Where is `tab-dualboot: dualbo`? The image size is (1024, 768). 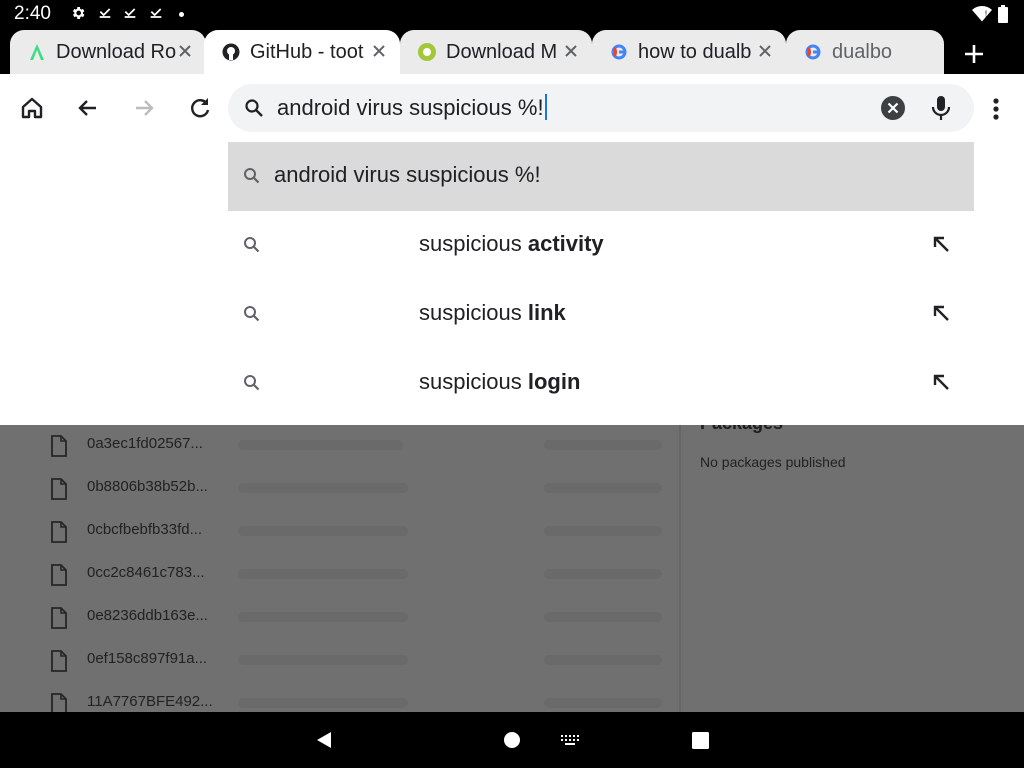 tab-dualboot: dualbo is located at coordinates (865, 52).